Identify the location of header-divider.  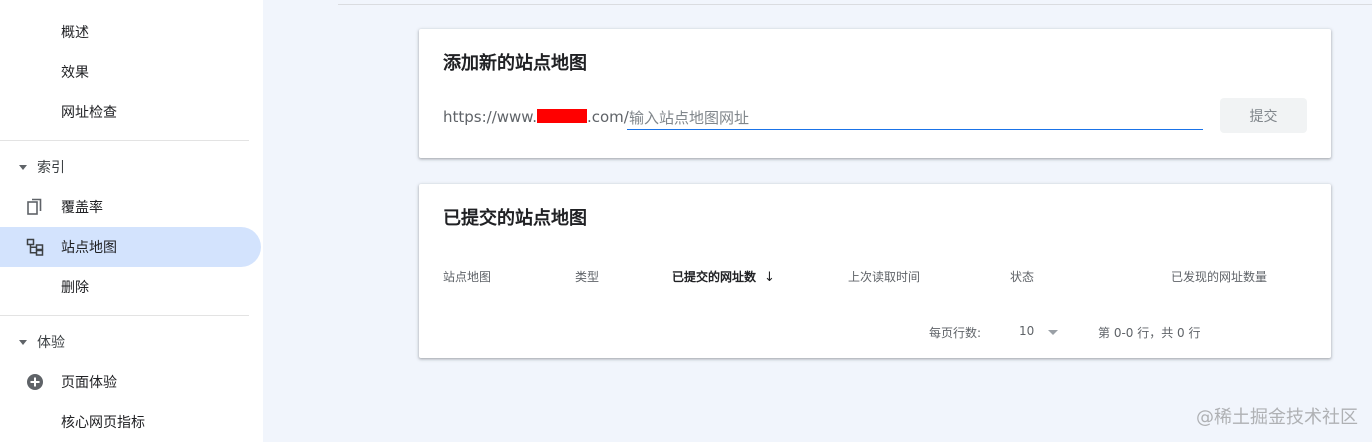
(855, 4).